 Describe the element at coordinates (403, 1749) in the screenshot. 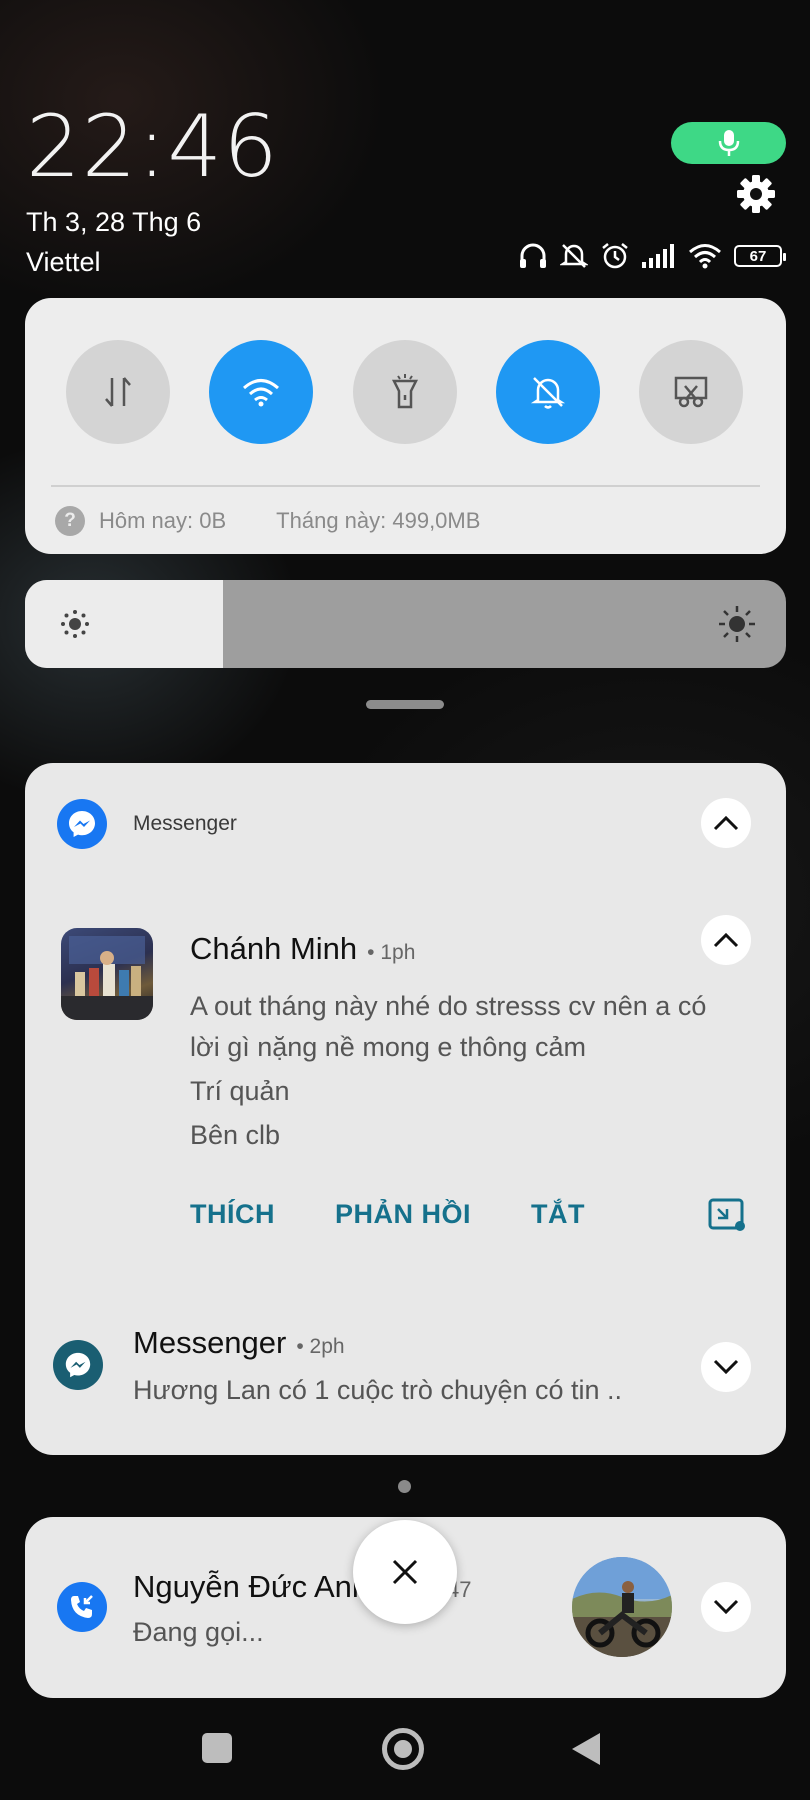

I see `home-button` at that location.